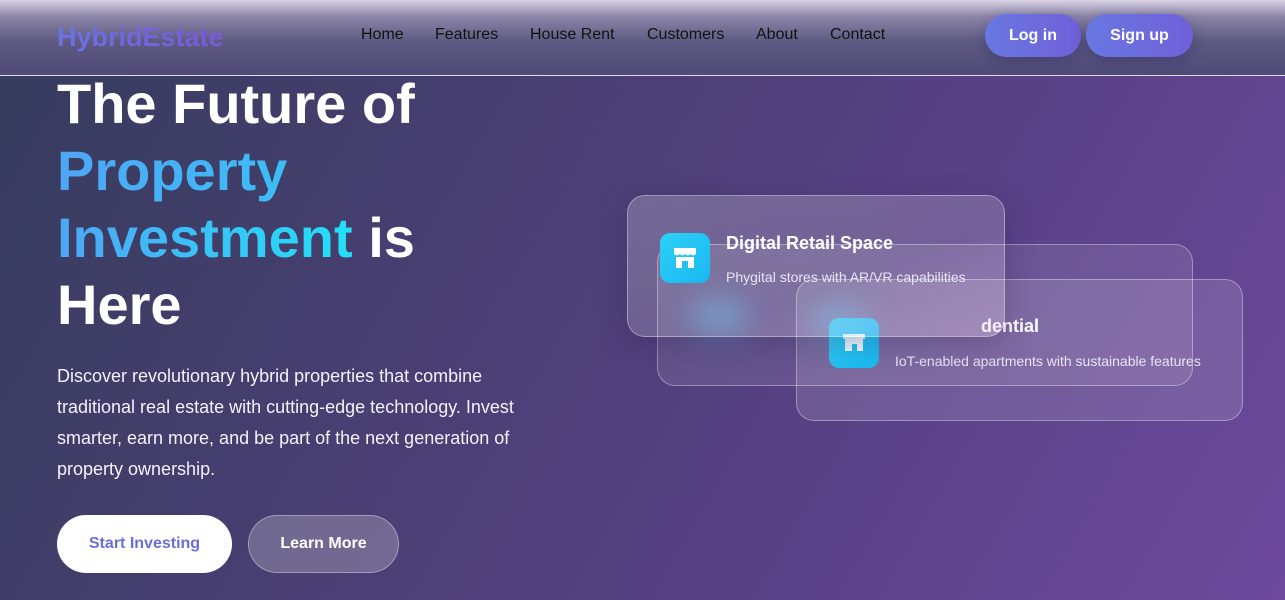 This screenshot has width=1285, height=600. What do you see at coordinates (119, 304) in the screenshot?
I see `hero-title-line-4: Here` at bounding box center [119, 304].